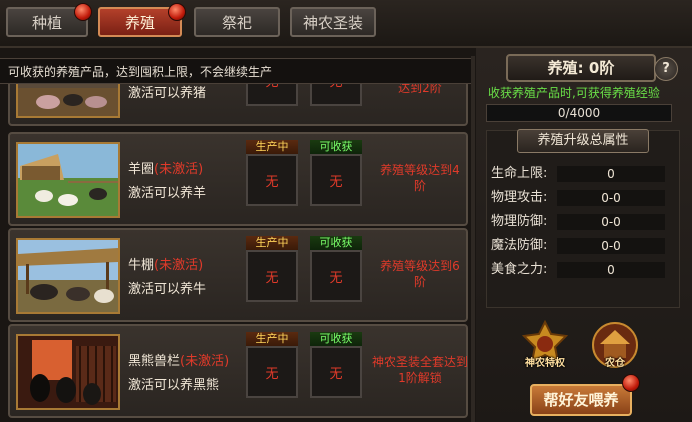 The width and height of the screenshot is (692, 422). Describe the element at coordinates (583, 141) in the screenshot. I see `attributes-title: 养殖升级总属性` at that location.